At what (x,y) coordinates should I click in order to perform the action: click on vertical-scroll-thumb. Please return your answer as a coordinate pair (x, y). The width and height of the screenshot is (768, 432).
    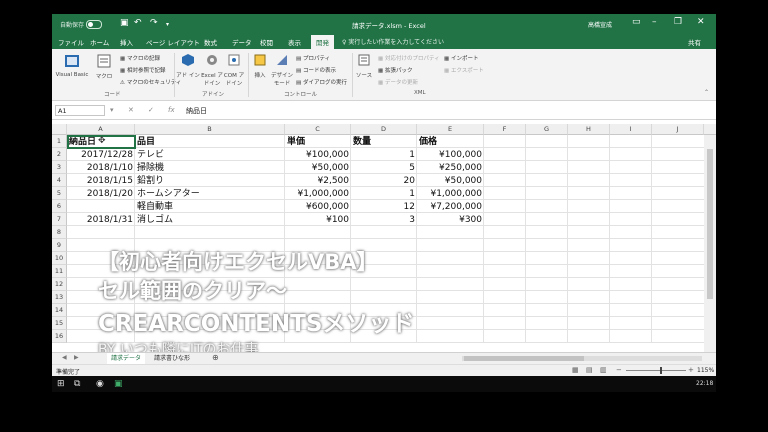
    Looking at the image, I should click on (710, 224).